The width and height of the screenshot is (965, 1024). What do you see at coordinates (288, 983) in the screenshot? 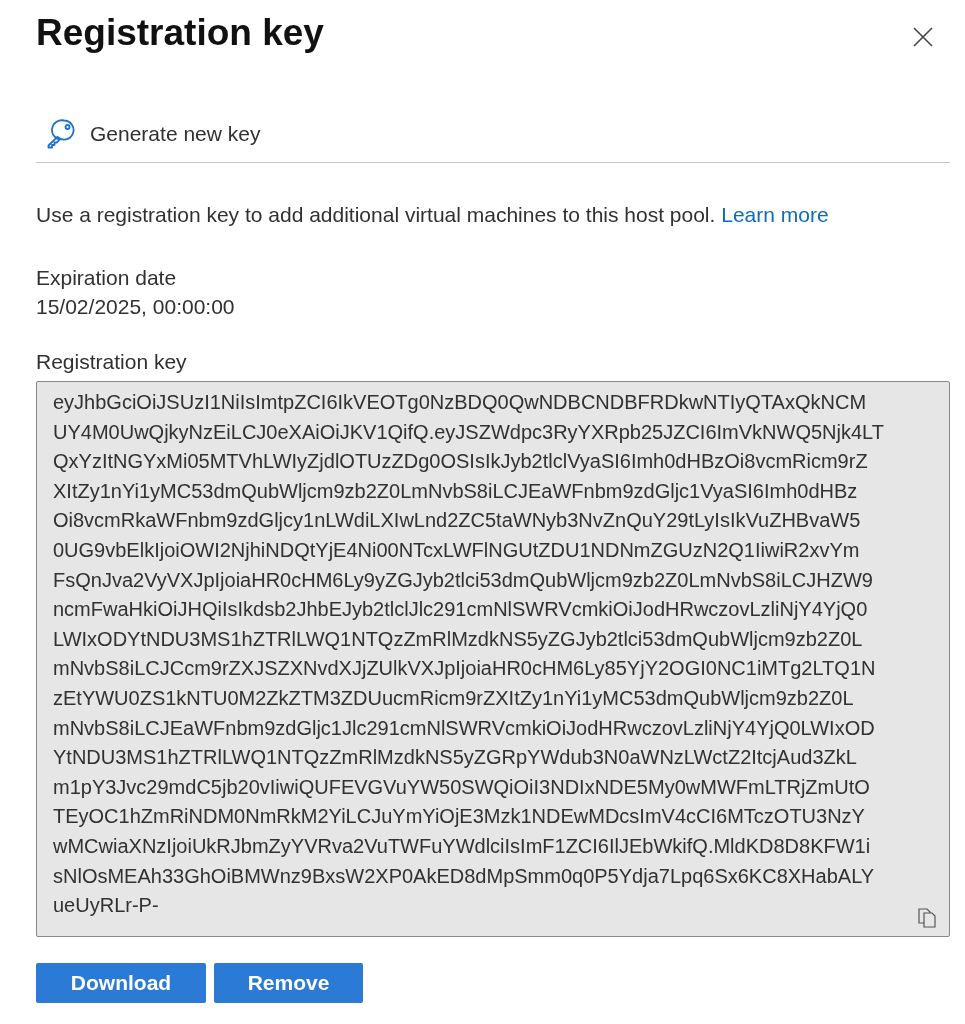
I see `action-button: Remove` at bounding box center [288, 983].